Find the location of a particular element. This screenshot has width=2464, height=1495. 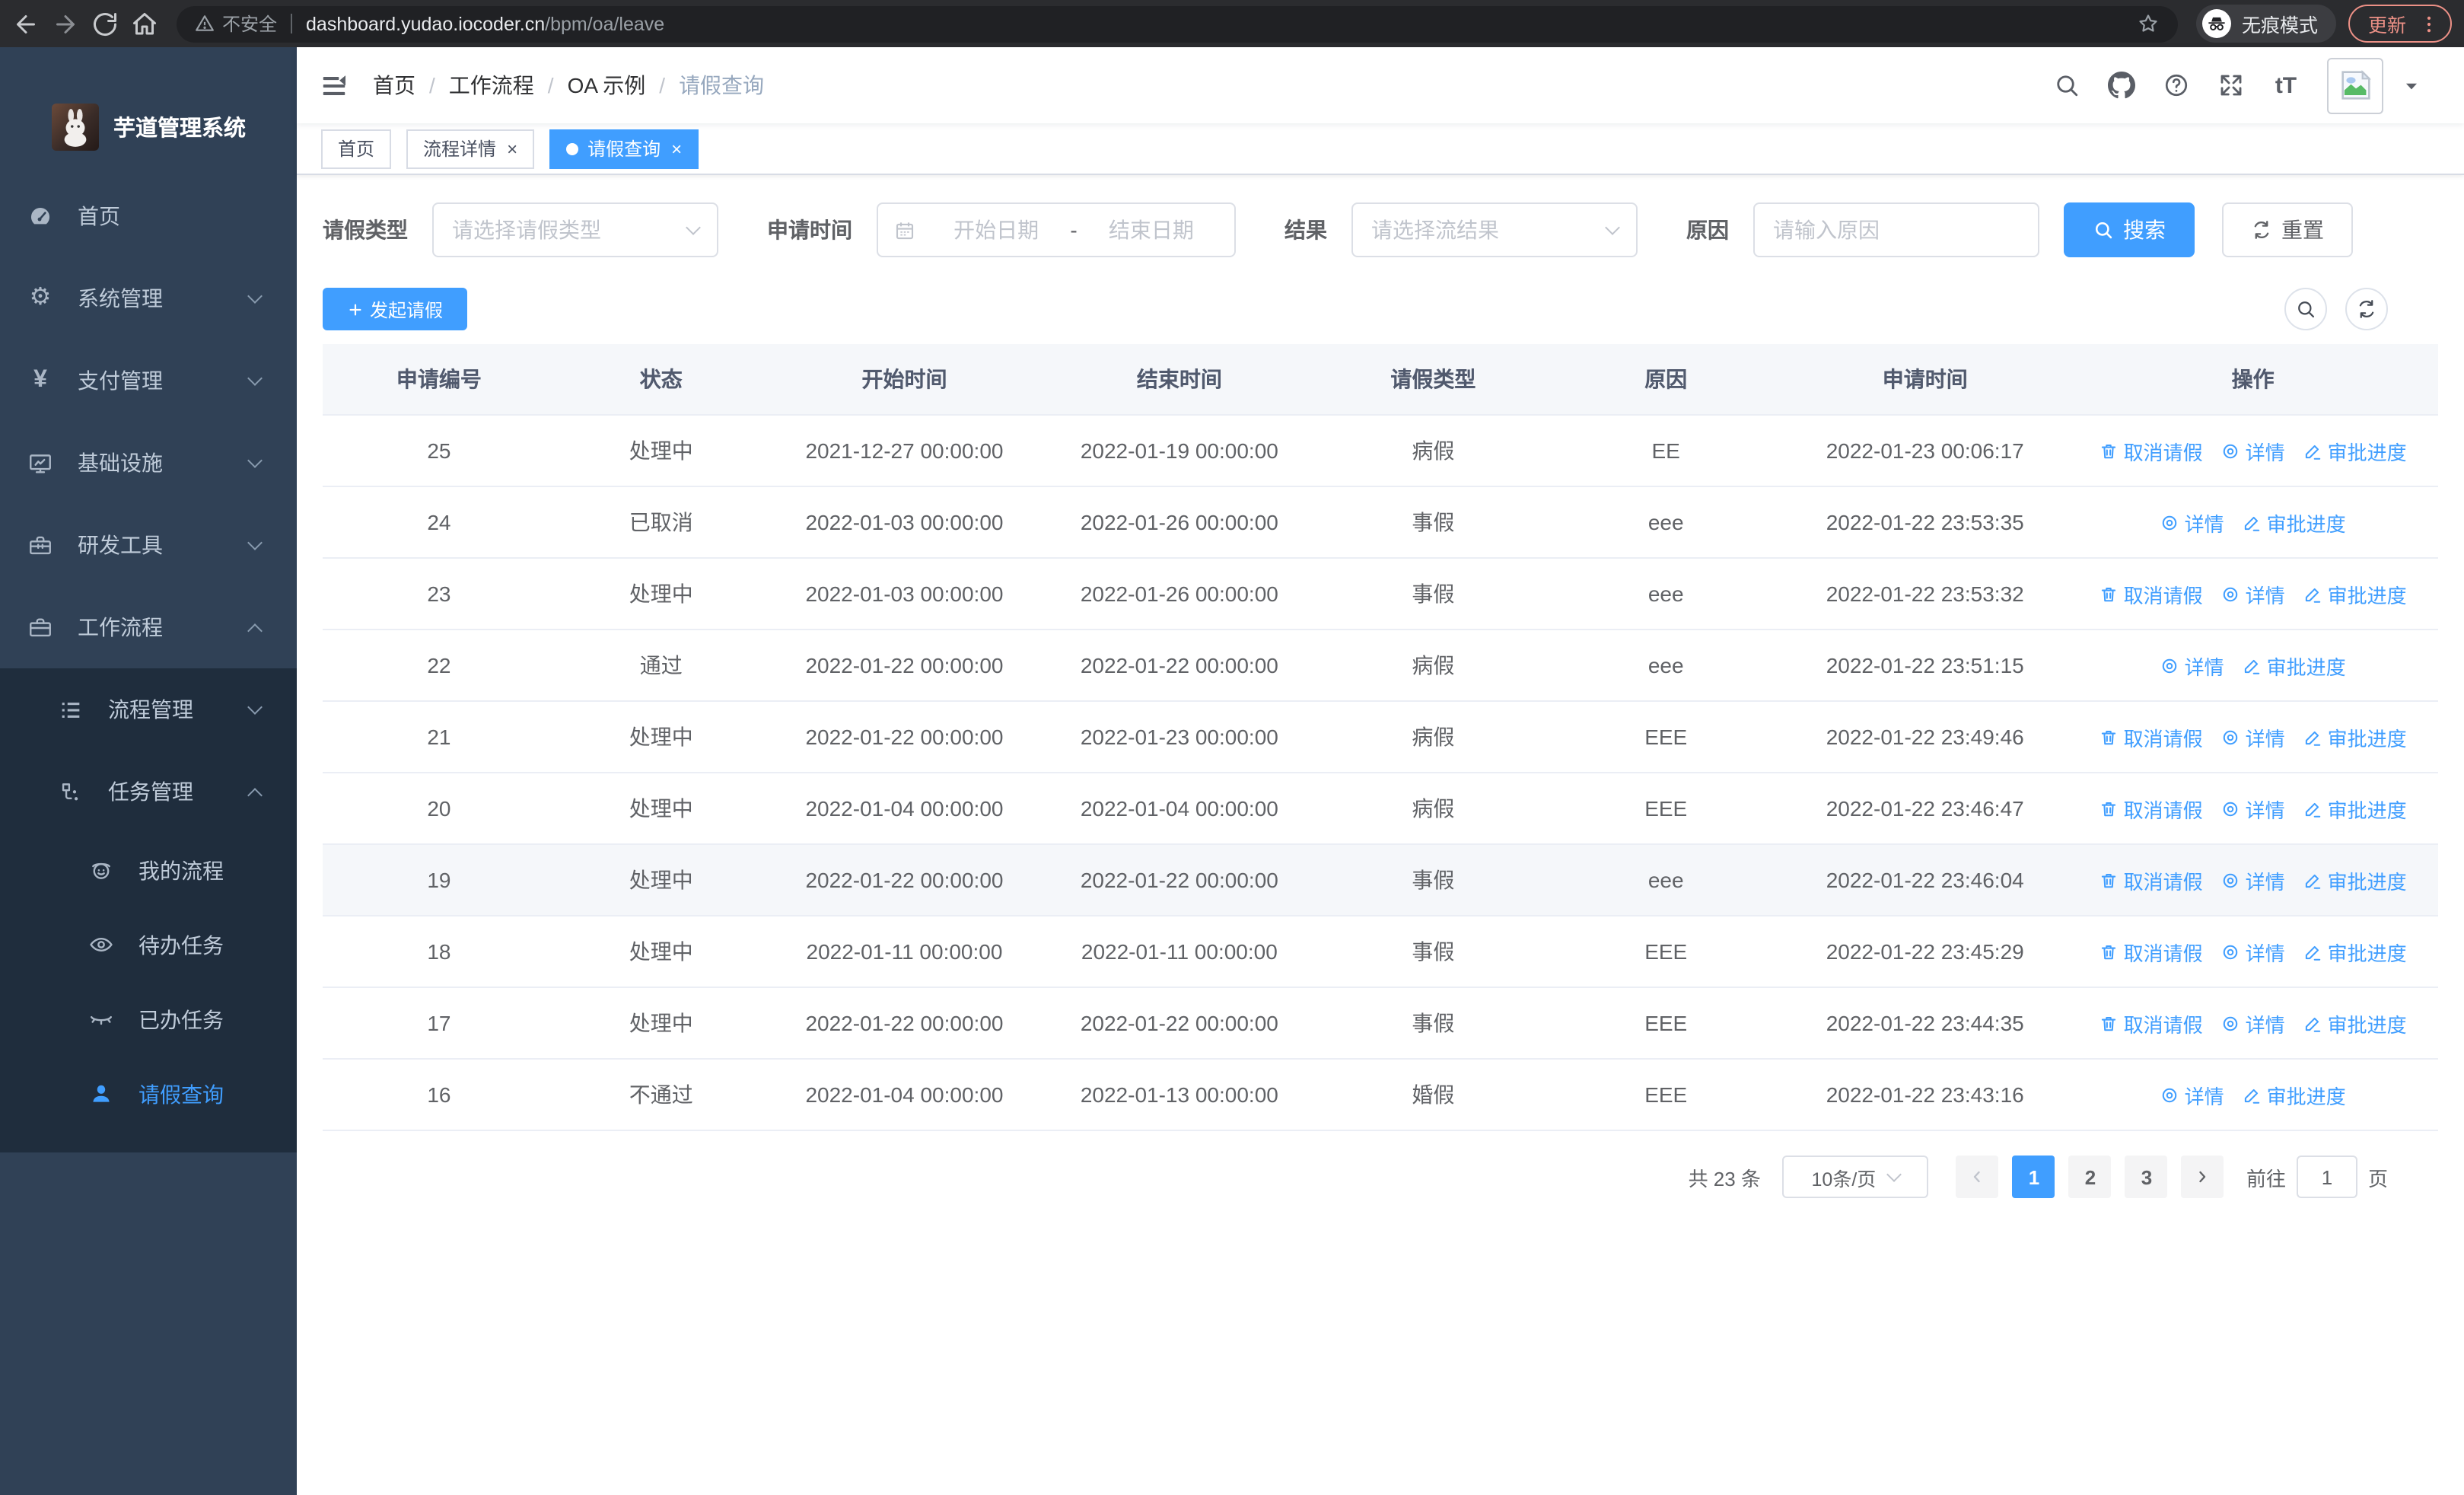

prev-page-button is located at coordinates (1977, 1177).